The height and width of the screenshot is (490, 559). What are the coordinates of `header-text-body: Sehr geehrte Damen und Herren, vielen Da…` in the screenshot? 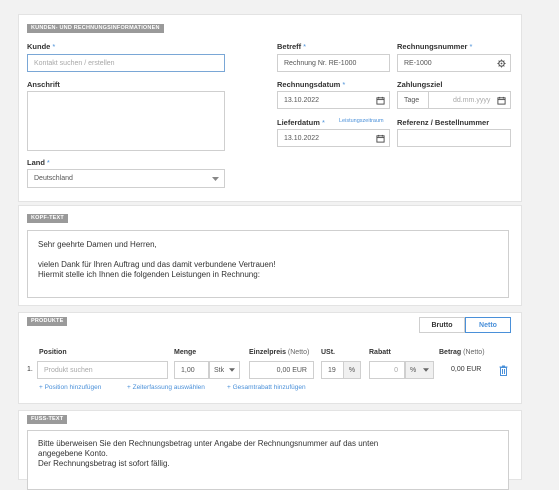 It's located at (157, 259).